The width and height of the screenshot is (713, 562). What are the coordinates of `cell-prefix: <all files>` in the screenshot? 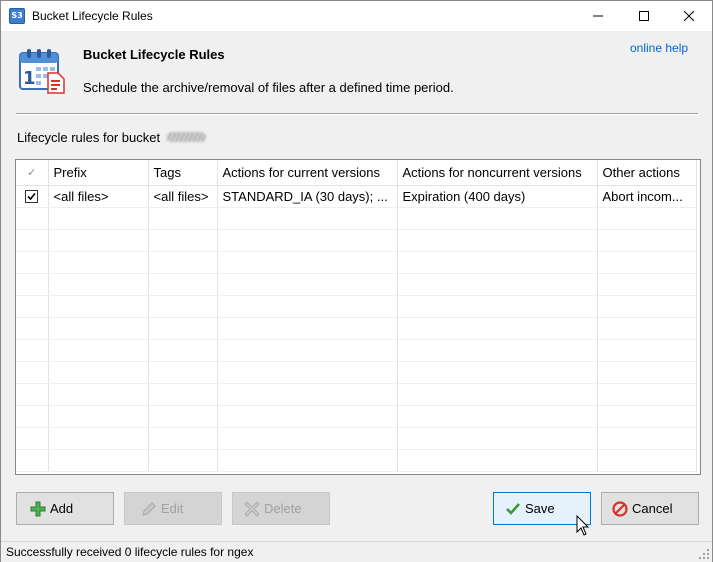 It's located at (98, 196).